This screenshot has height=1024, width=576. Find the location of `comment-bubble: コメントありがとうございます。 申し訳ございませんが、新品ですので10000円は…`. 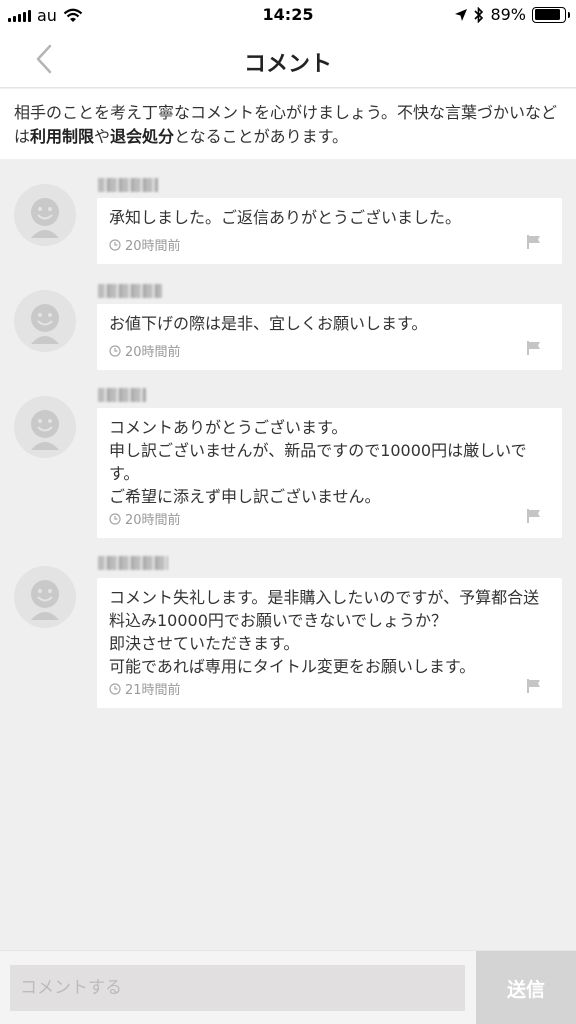

comment-bubble: コメントありがとうございます。 申し訳ございませんが、新品ですので10000円は… is located at coordinates (329, 473).